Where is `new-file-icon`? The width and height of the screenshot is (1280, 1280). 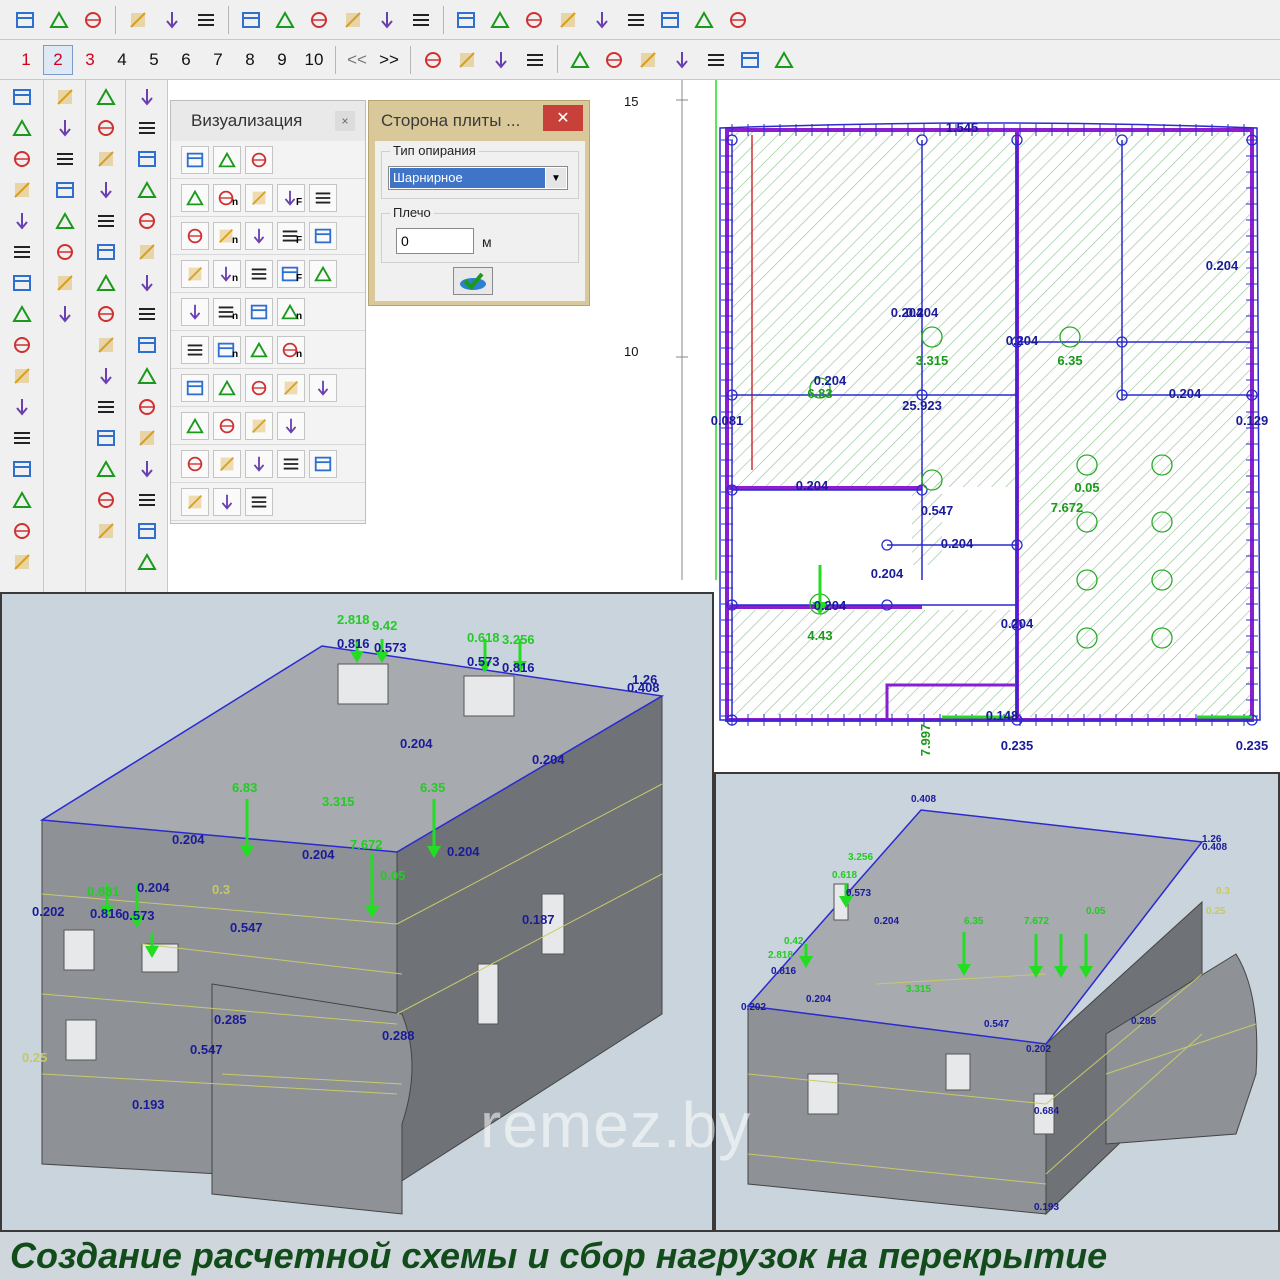 new-file-icon is located at coordinates (25, 20).